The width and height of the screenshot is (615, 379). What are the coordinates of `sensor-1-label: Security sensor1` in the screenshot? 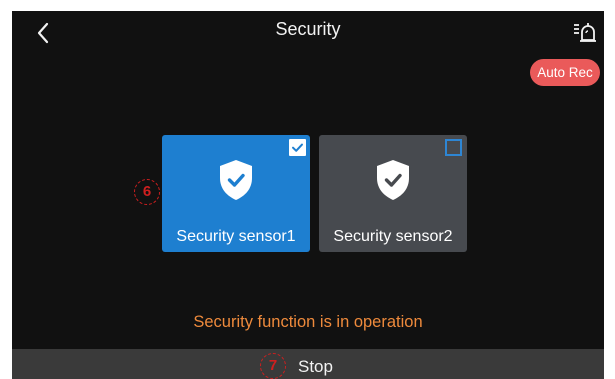 It's located at (236, 236).